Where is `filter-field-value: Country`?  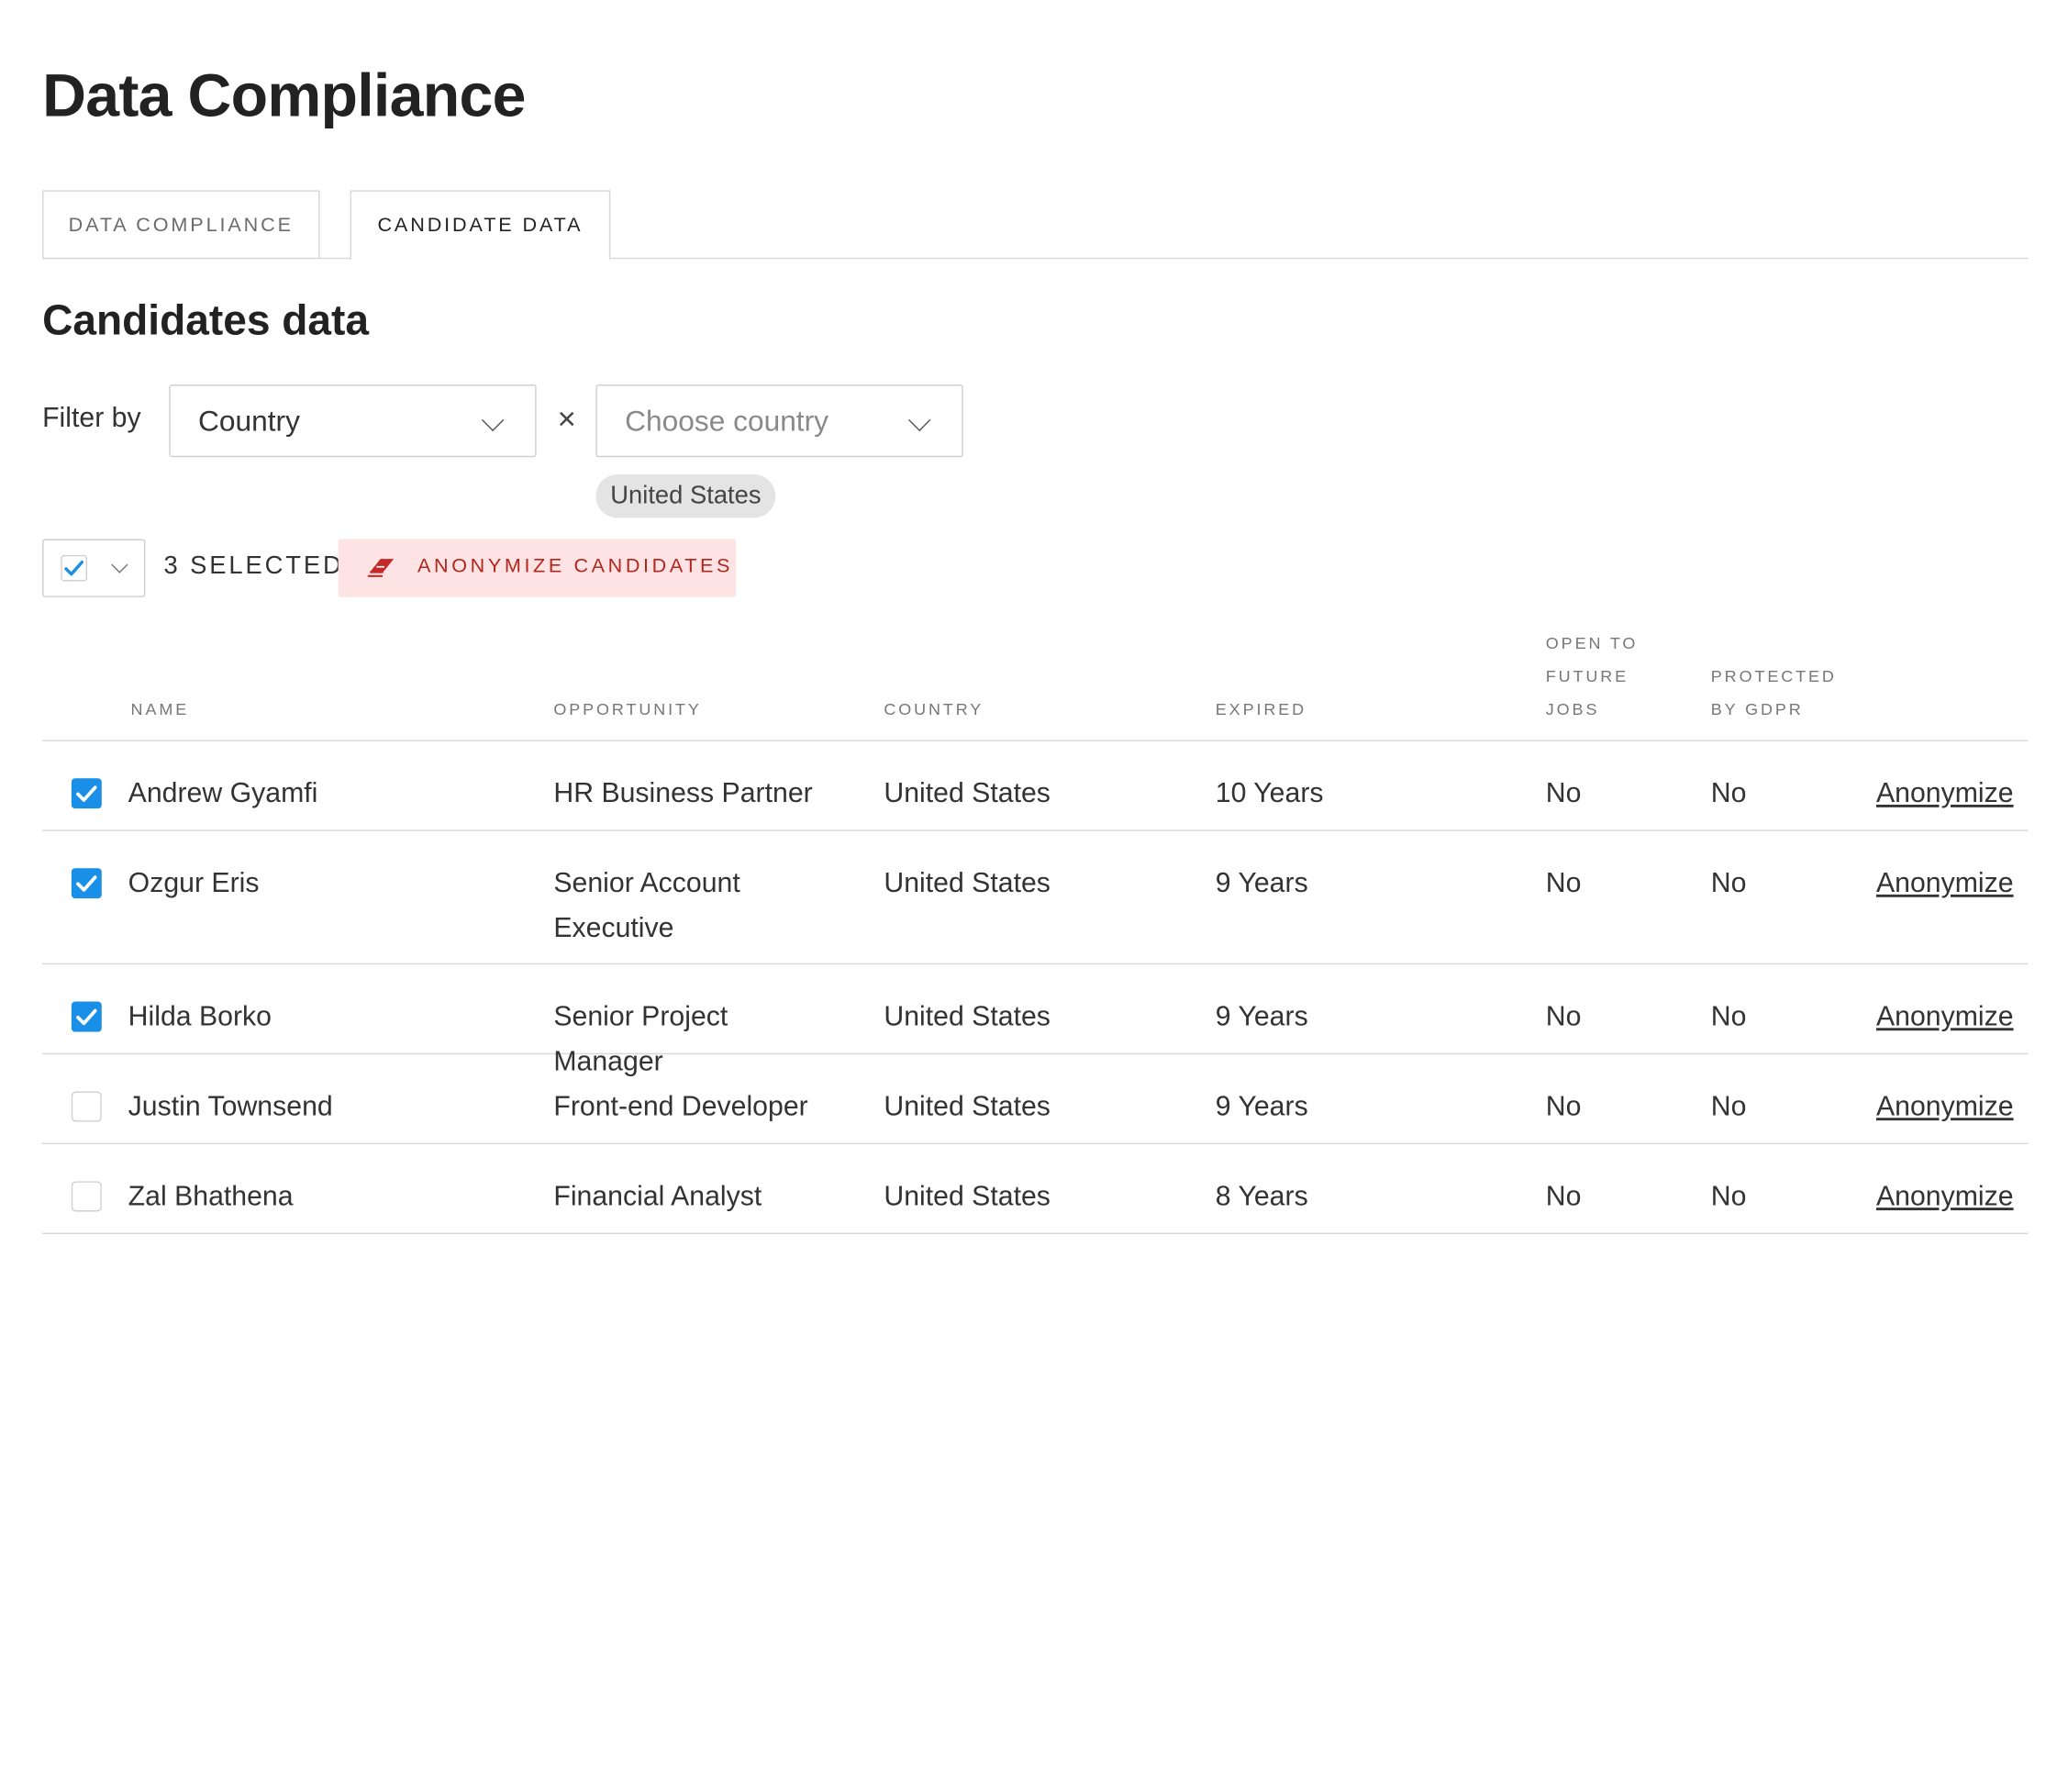 filter-field-value: Country is located at coordinates (249, 420).